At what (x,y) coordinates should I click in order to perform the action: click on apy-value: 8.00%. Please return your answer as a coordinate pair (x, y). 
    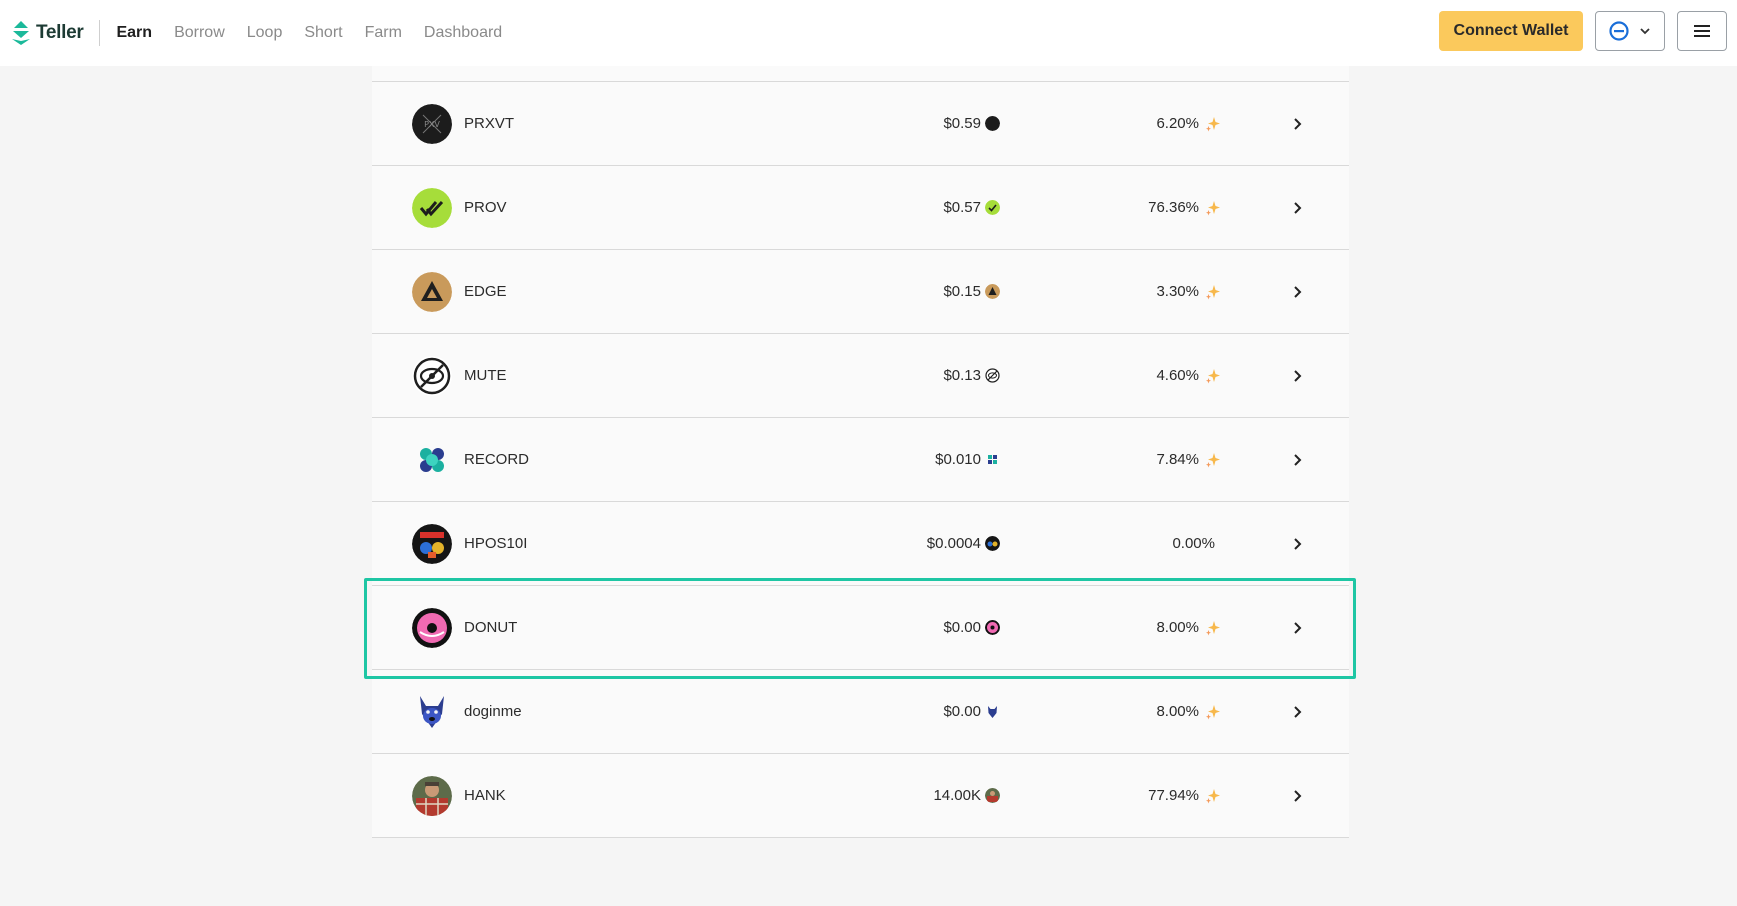
    Looking at the image, I should click on (1177, 711).